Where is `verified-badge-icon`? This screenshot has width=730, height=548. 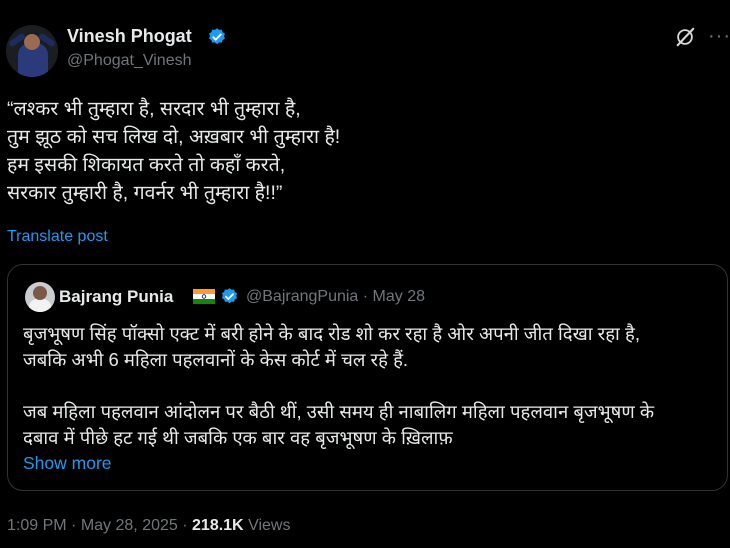 verified-badge-icon is located at coordinates (217, 36).